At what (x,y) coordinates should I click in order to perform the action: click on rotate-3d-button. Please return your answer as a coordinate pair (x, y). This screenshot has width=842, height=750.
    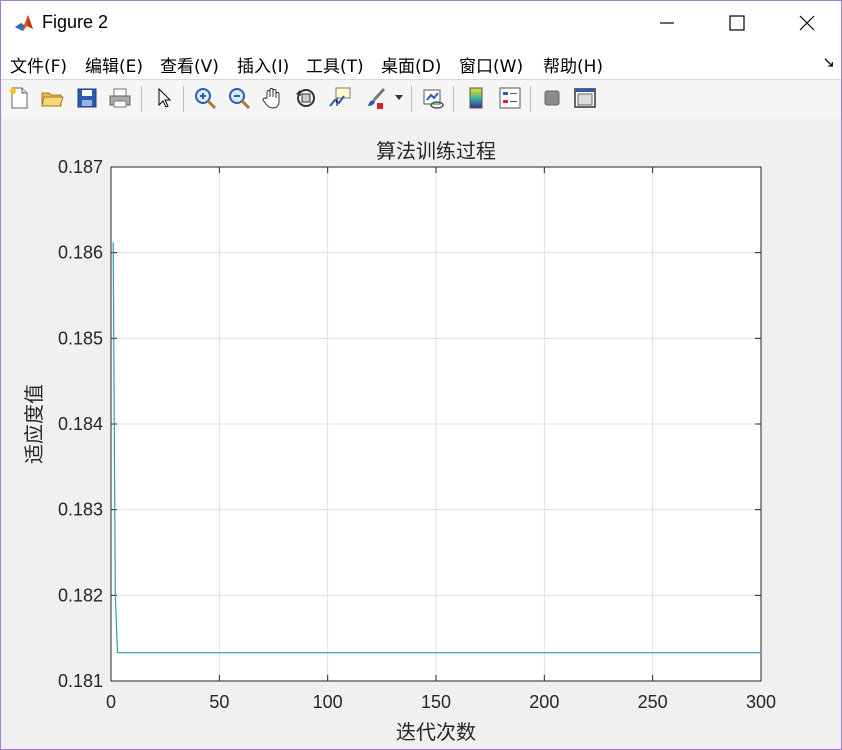
    Looking at the image, I should click on (306, 98).